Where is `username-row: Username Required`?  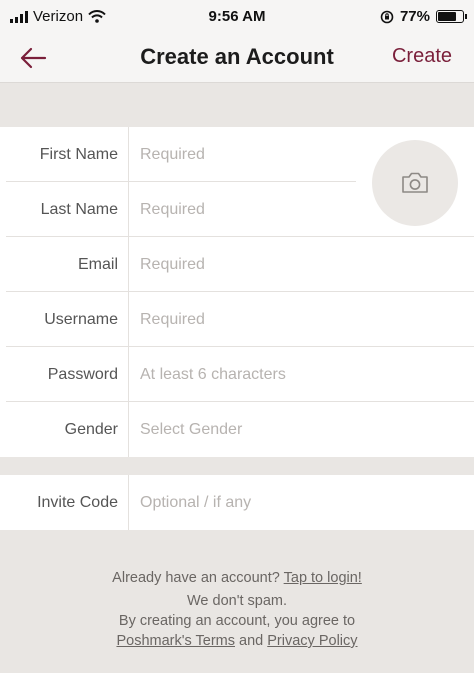
username-row: Username Required is located at coordinates (237, 319).